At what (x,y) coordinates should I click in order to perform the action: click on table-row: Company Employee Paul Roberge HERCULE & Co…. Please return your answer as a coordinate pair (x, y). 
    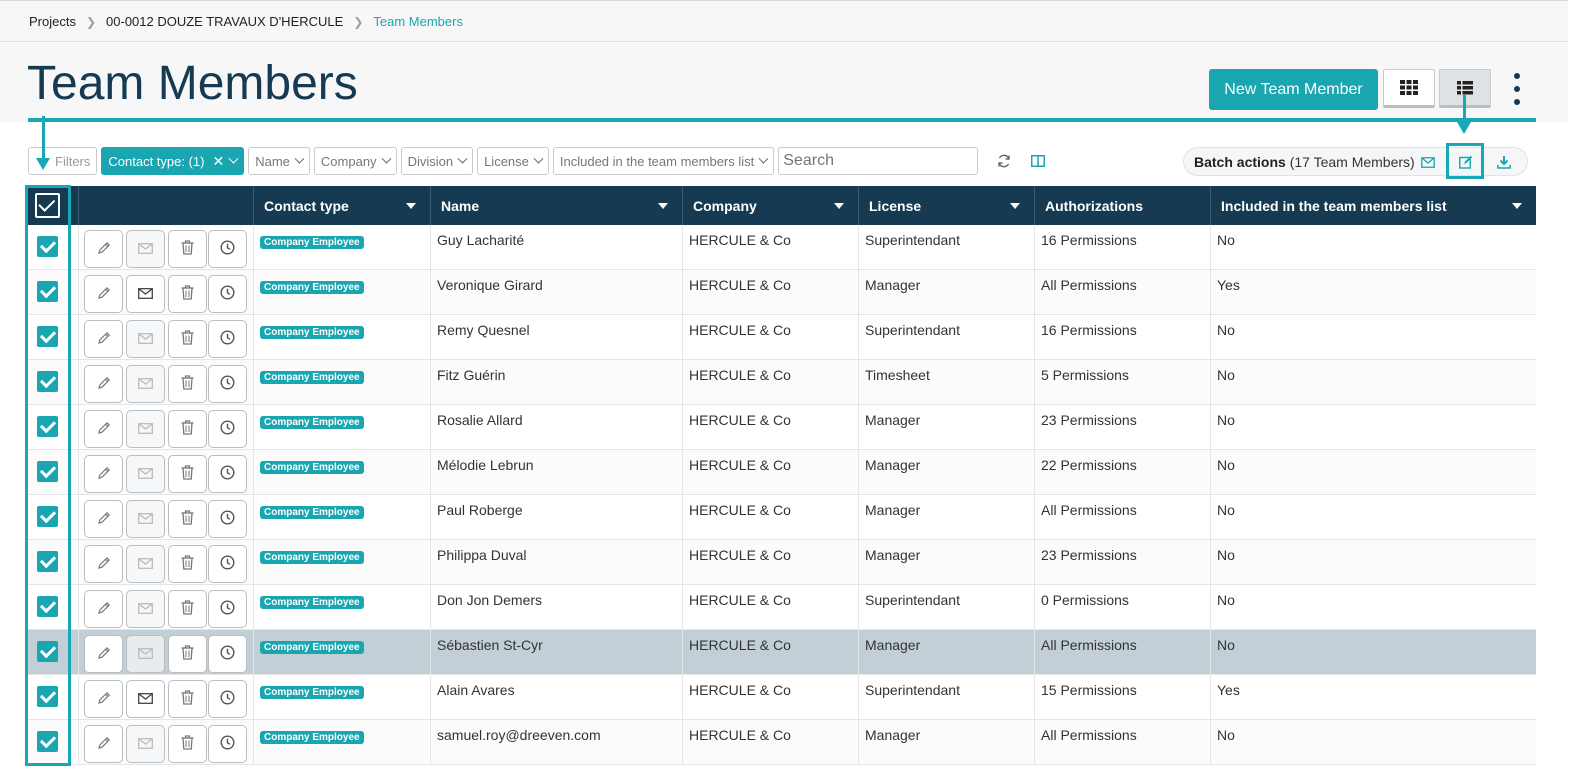
    Looking at the image, I should click on (782, 517).